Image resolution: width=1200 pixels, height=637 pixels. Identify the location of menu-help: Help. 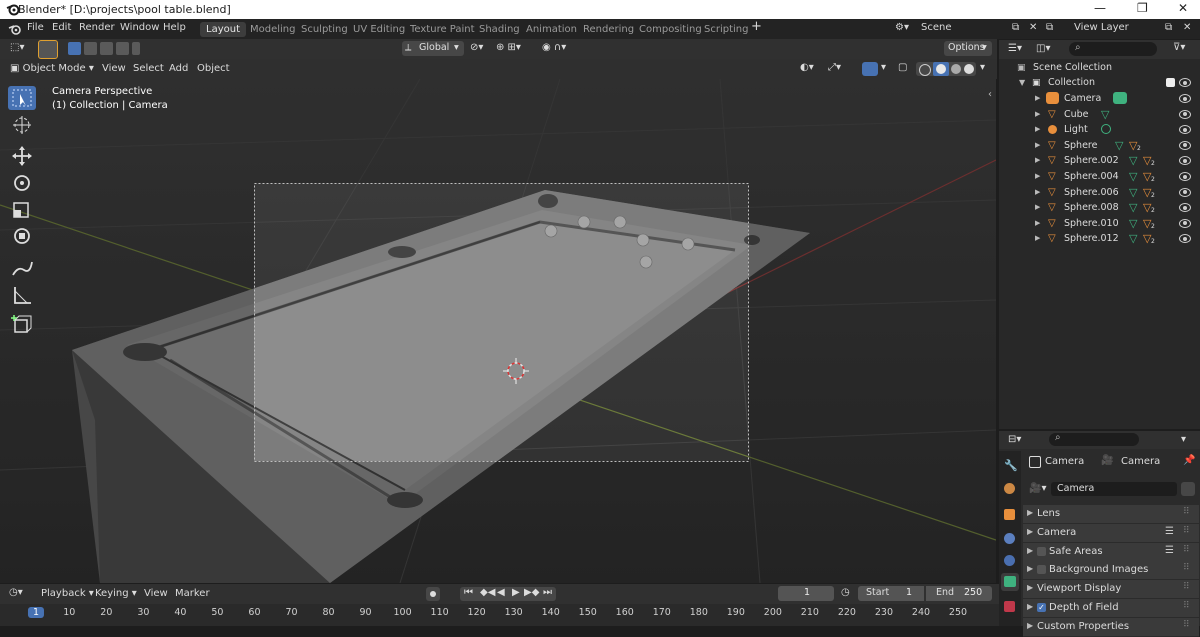
(174, 27).